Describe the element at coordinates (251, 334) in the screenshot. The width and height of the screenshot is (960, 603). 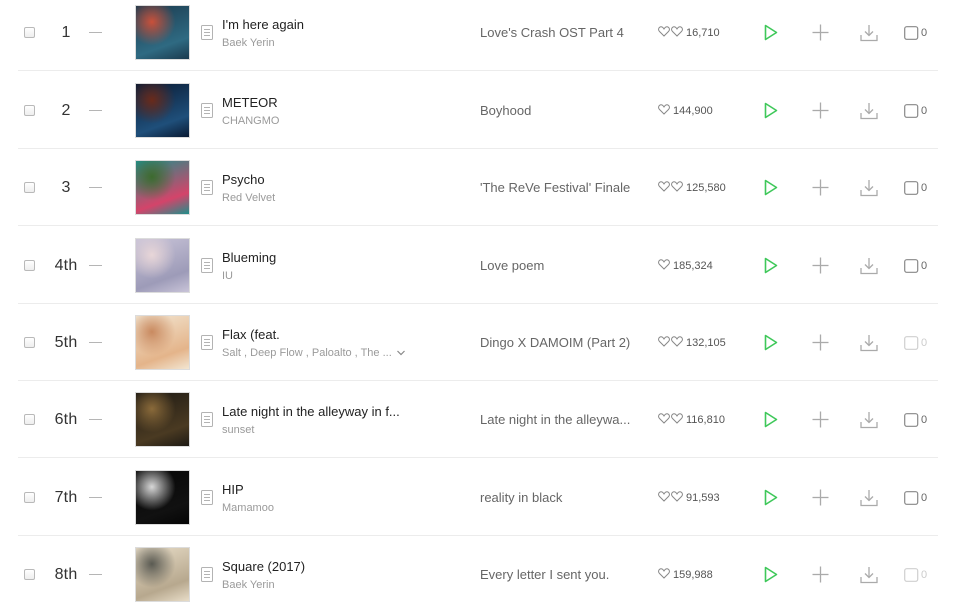
I see `song-title-link: Flax (feat.` at that location.